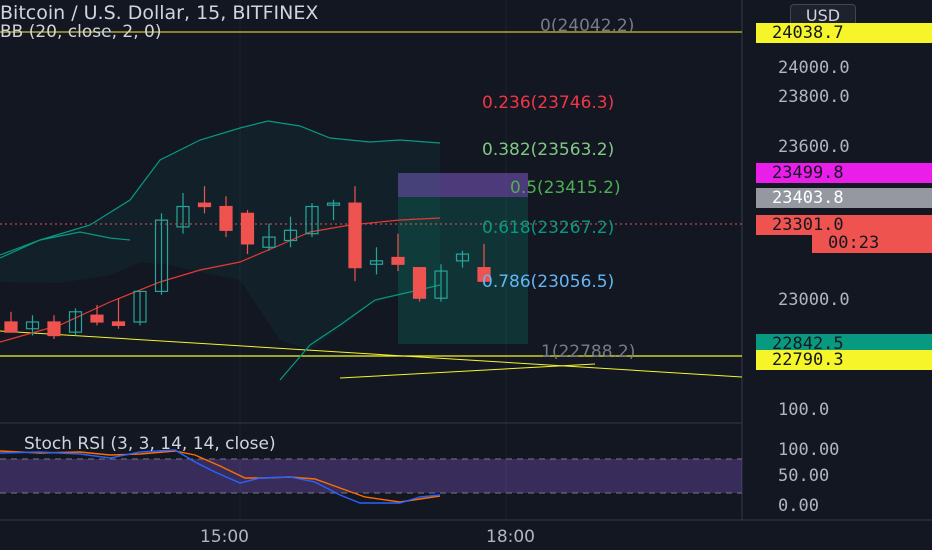 This screenshot has height=550, width=932. I want to click on stoch-rsi-pane, so click(371, 476).